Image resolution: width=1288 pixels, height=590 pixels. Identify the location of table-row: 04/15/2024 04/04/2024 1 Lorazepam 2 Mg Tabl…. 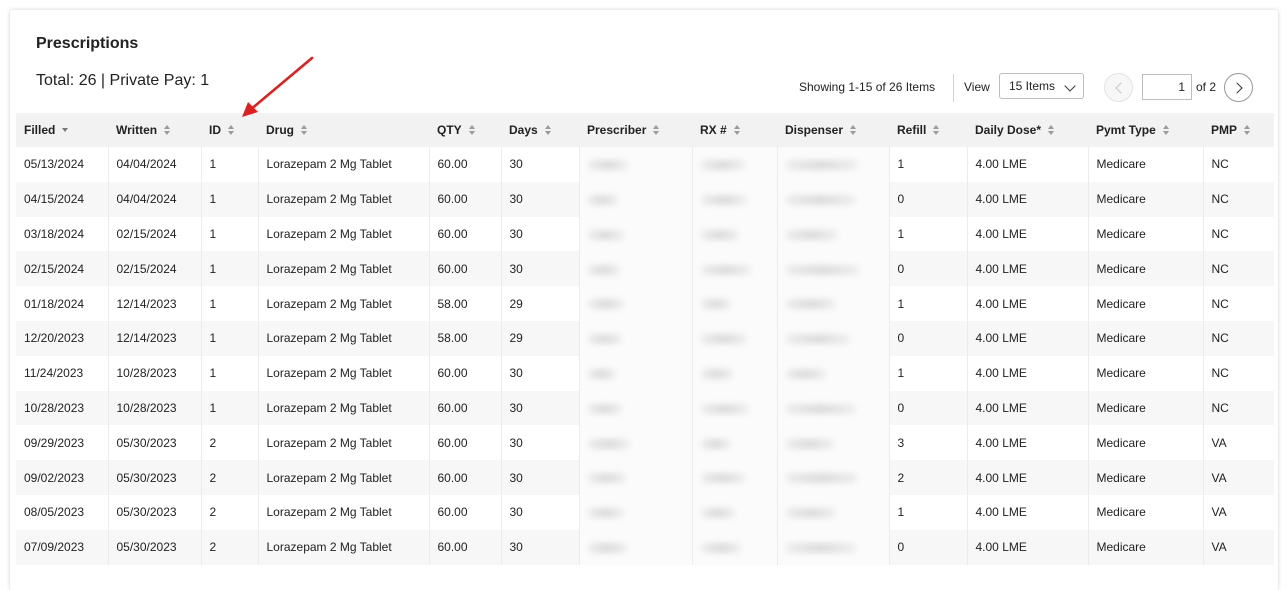
(645, 199).